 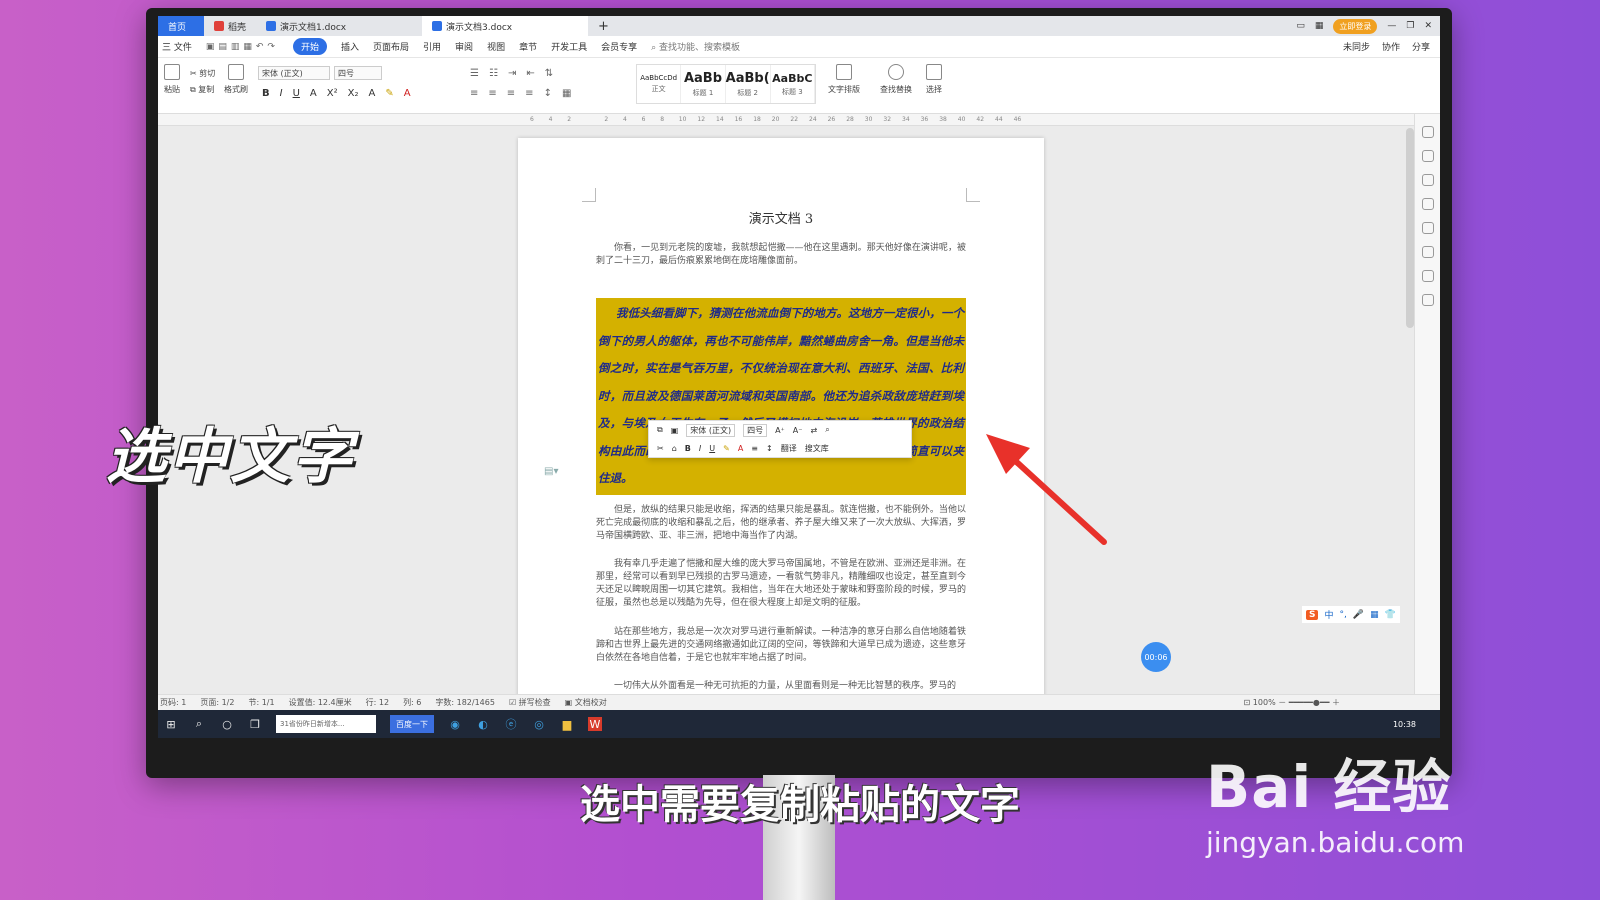 What do you see at coordinates (230, 457) in the screenshot?
I see `step-label-overlay: 选中文字` at bounding box center [230, 457].